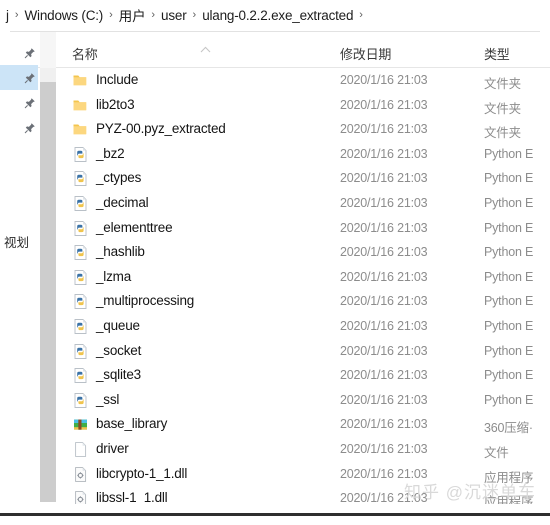 This screenshot has width=550, height=525. Describe the element at coordinates (174, 15) in the screenshot. I see `breadcrumb-item-4: user` at that location.